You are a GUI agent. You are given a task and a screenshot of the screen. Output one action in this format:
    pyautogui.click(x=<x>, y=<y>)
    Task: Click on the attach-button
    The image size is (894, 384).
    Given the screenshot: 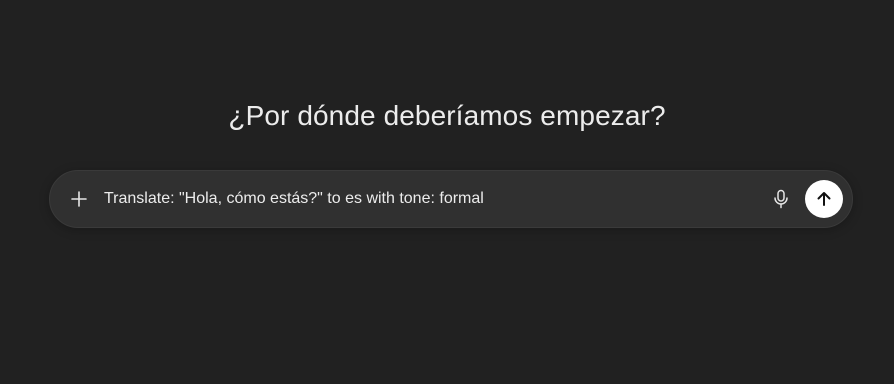 What is the action you would take?
    pyautogui.click(x=79, y=199)
    